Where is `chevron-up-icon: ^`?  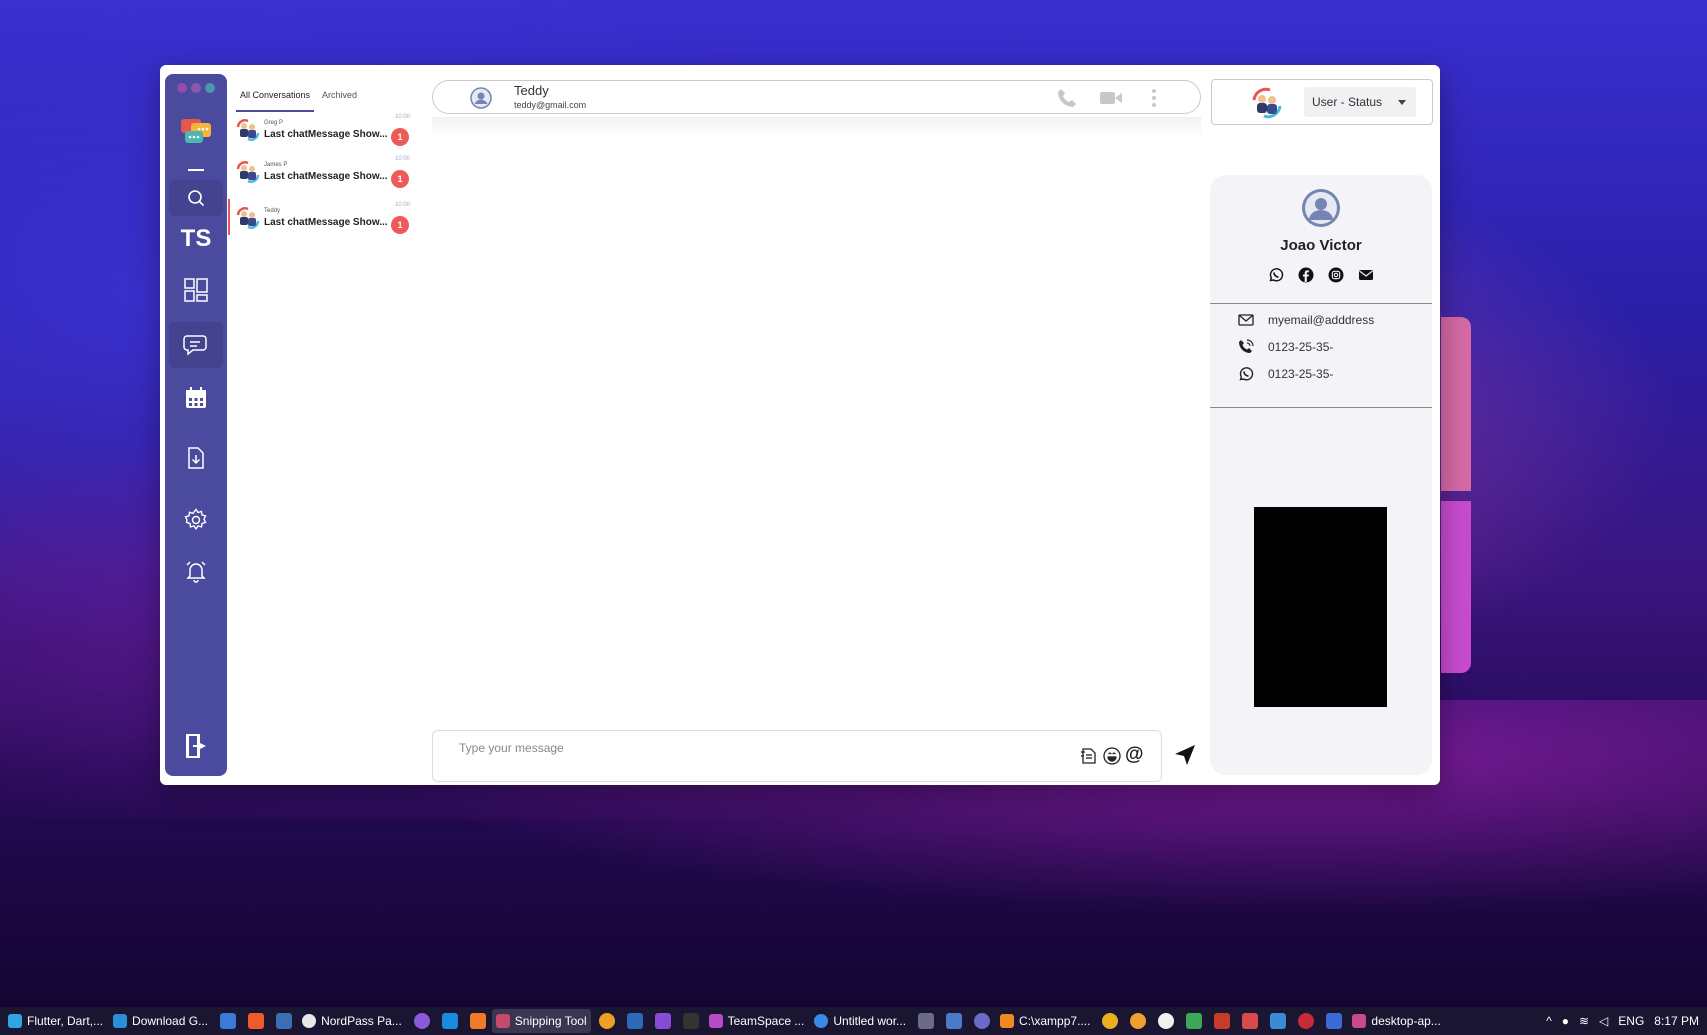 chevron-up-icon: ^ is located at coordinates (1549, 1021).